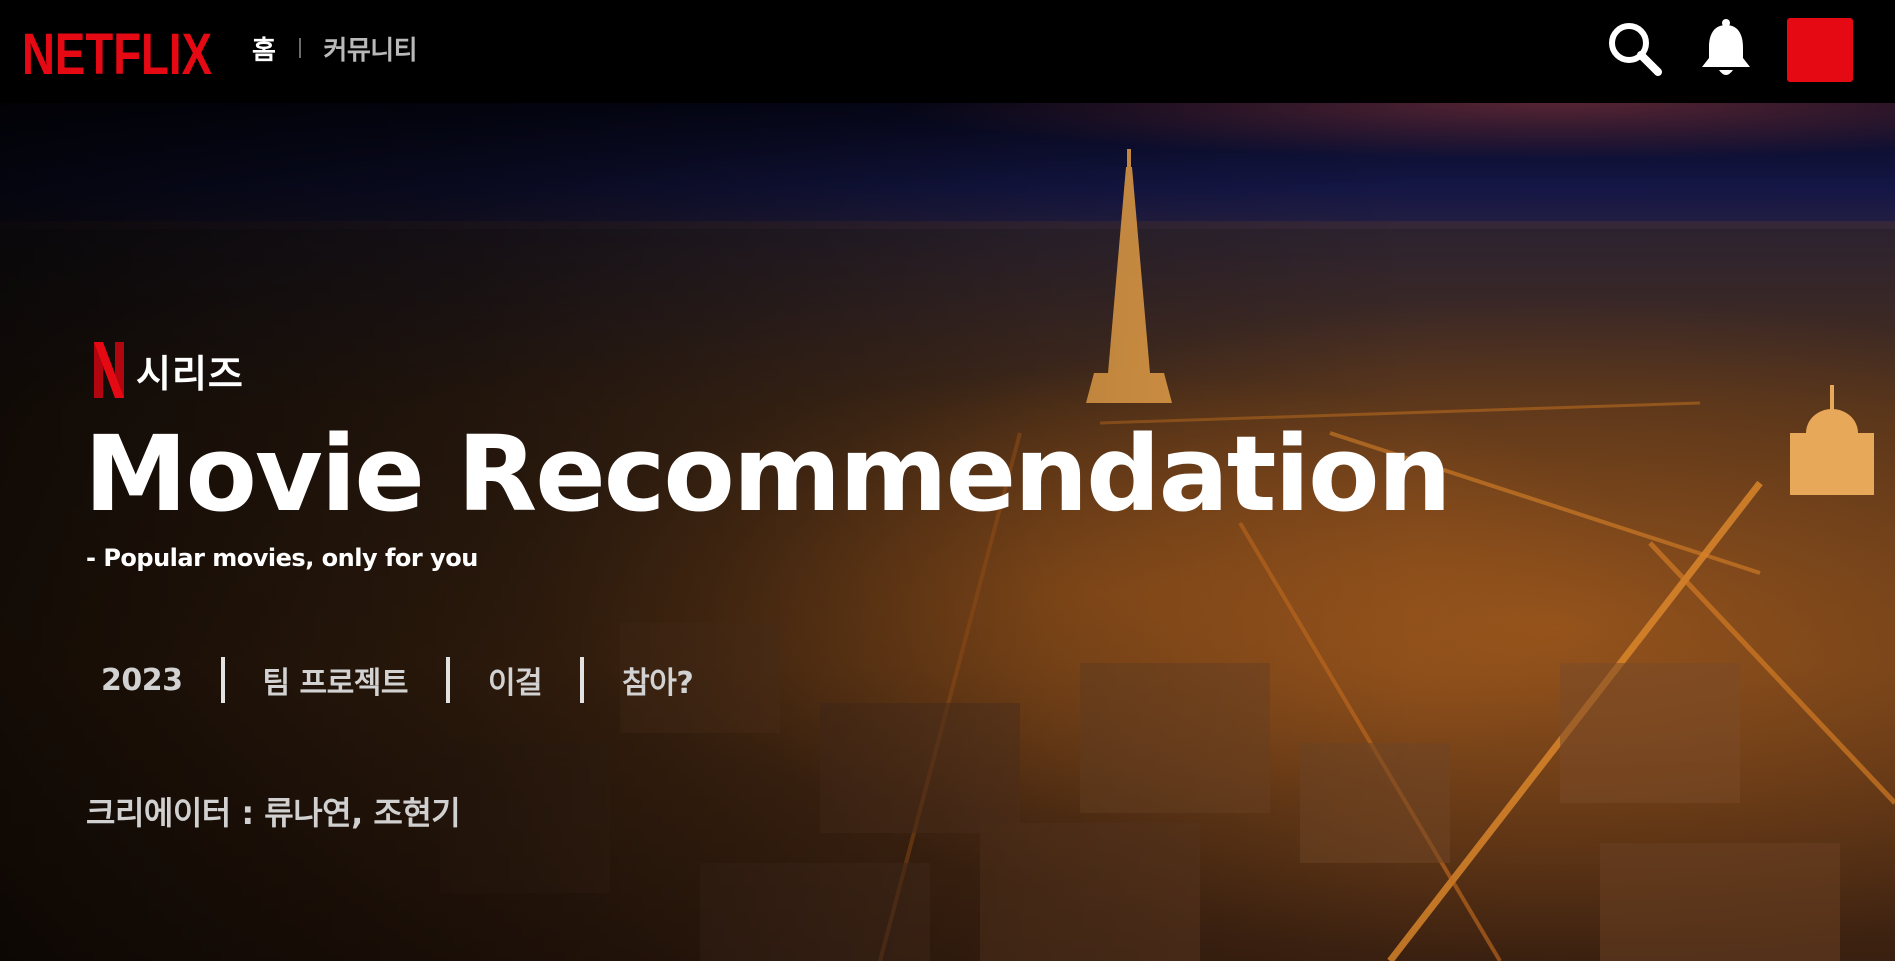  I want to click on hero-title: Movie Recommendation, so click(768, 474).